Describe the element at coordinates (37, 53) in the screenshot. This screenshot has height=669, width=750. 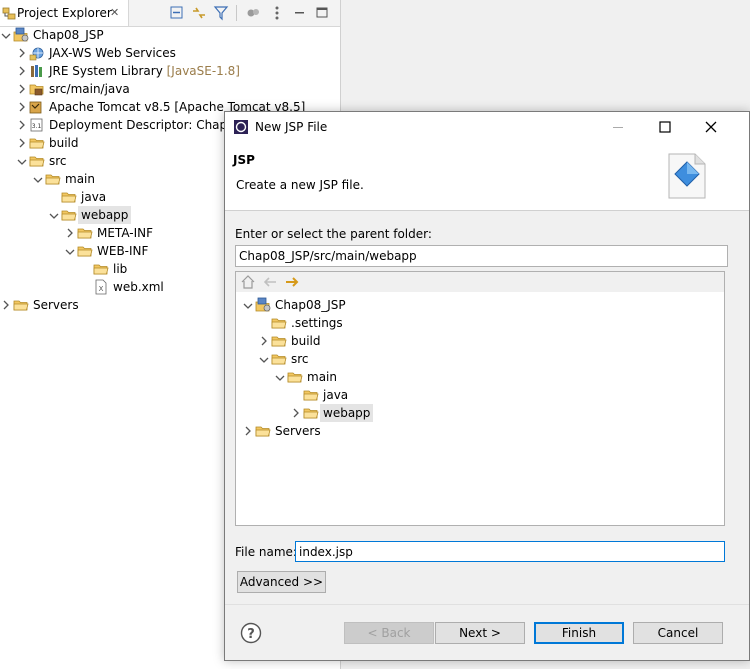
I see `webservices-icon` at that location.